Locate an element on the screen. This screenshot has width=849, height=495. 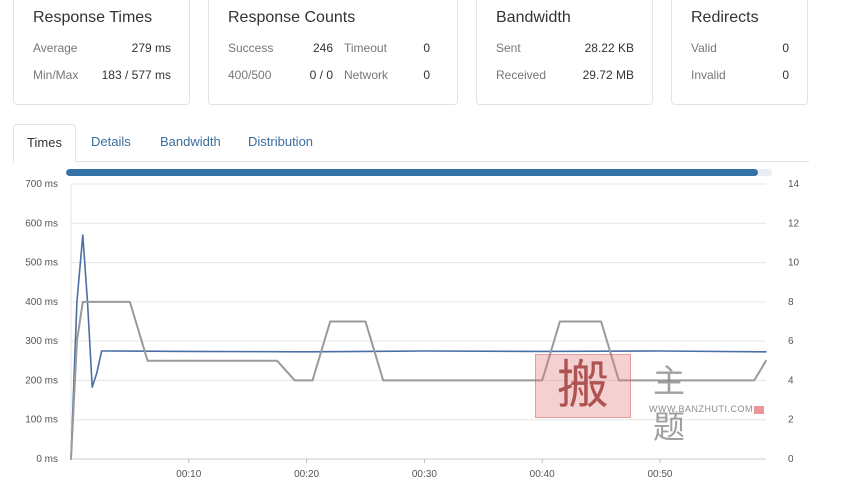
y-left-tick-label: 400 ms is located at coordinates (41, 302).